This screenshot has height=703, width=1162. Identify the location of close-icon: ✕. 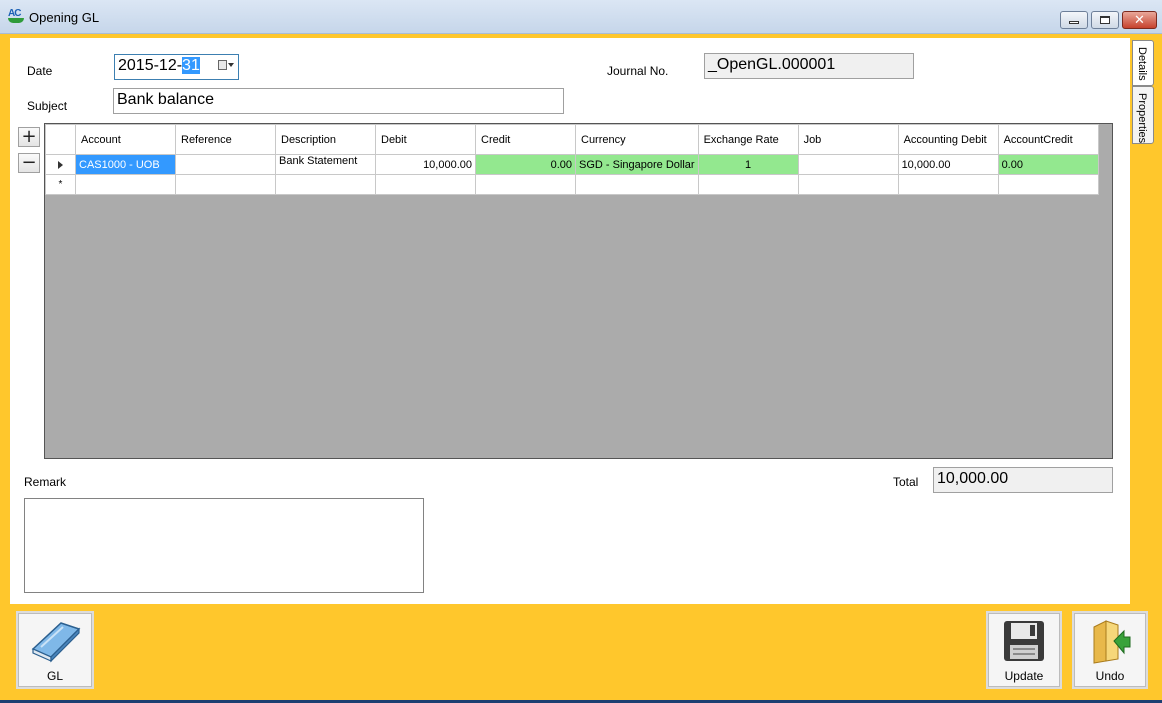
(1139, 20).